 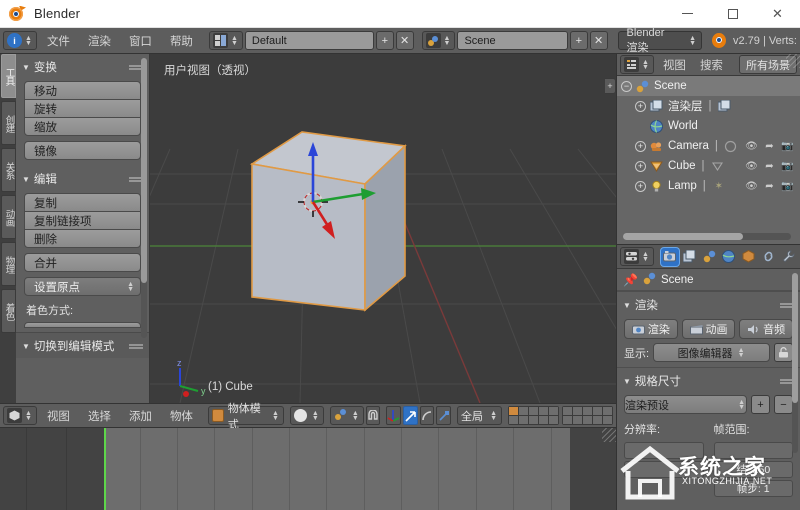 What do you see at coordinates (82, 325) in the screenshot?
I see `shading-button-partial` at bounding box center [82, 325].